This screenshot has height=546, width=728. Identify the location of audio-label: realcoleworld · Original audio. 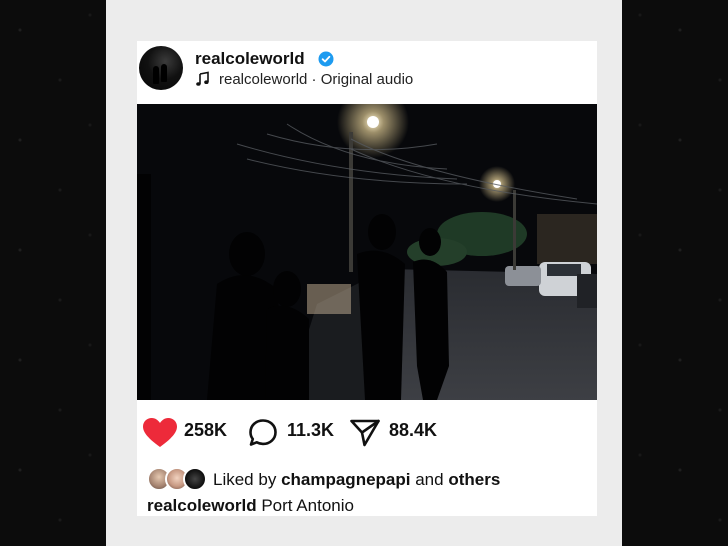
(316, 79).